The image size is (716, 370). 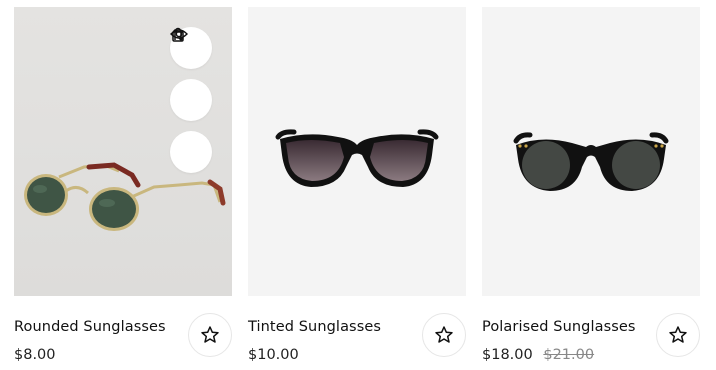 What do you see at coordinates (90, 327) in the screenshot?
I see `product-name: Rounded Sunglasses` at bounding box center [90, 327].